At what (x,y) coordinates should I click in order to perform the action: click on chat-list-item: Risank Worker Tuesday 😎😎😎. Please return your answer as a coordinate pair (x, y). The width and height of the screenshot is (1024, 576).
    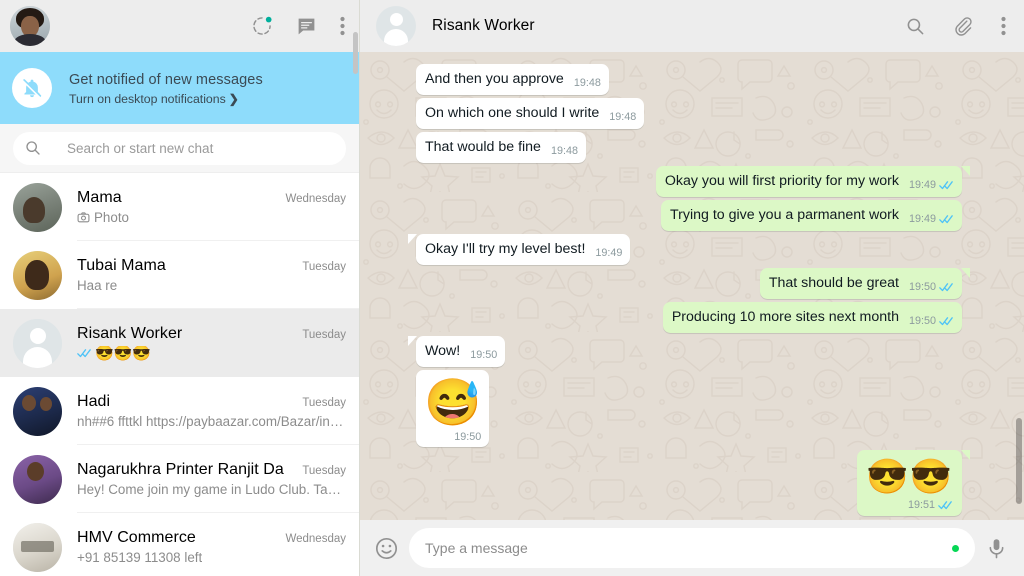
    Looking at the image, I should click on (179, 343).